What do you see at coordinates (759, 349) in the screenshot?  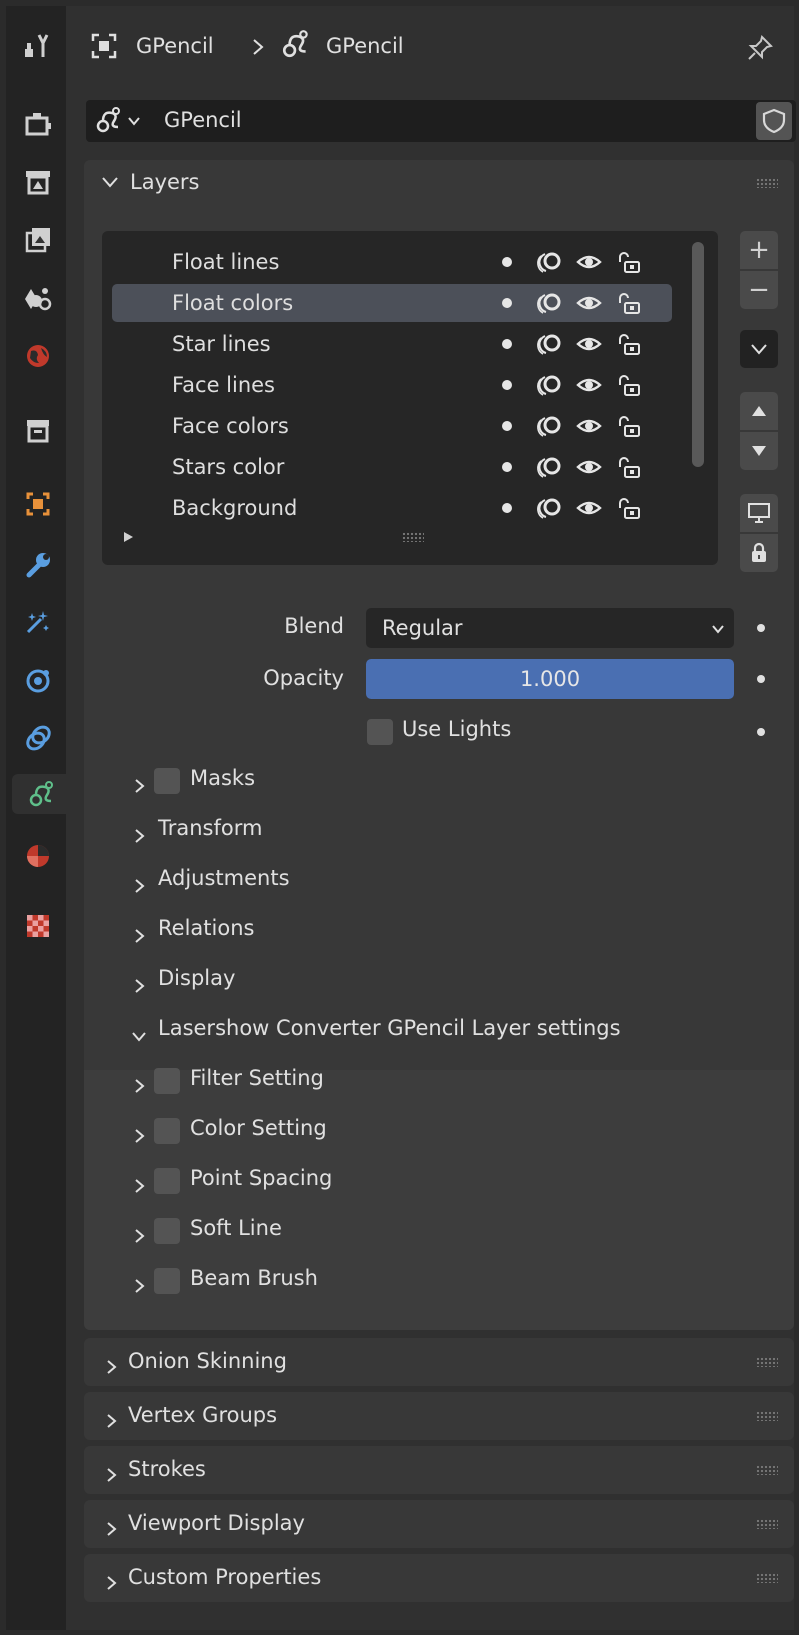 I see `layer-specials-menu-button` at bounding box center [759, 349].